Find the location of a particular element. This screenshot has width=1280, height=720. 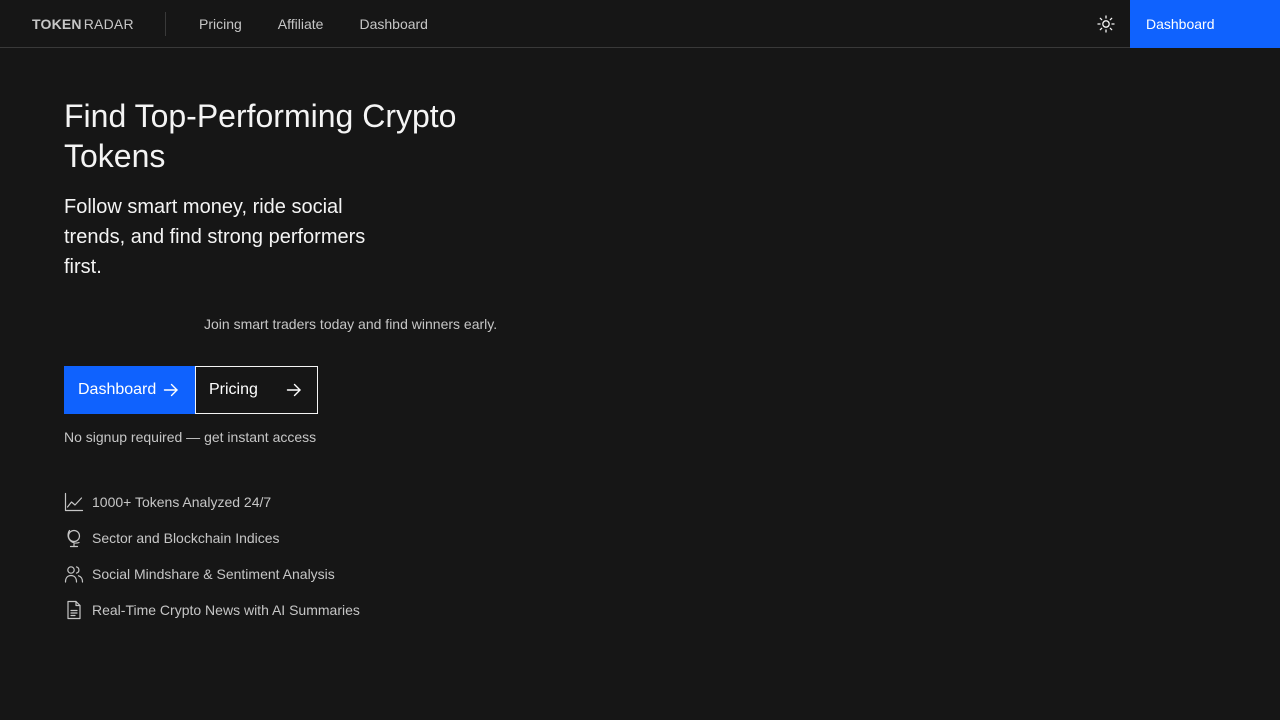

feature-label: Social Mindshare & Sentiment Analysis is located at coordinates (213, 574).